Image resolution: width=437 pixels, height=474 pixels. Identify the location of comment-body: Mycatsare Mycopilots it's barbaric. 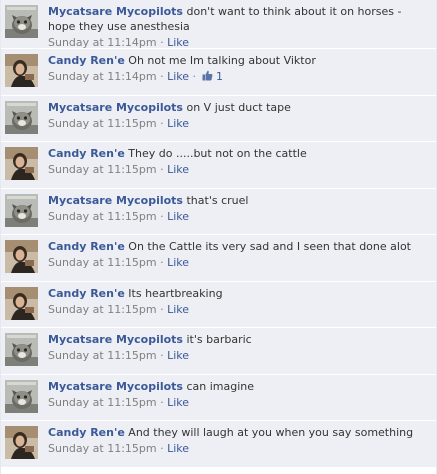
(239, 339).